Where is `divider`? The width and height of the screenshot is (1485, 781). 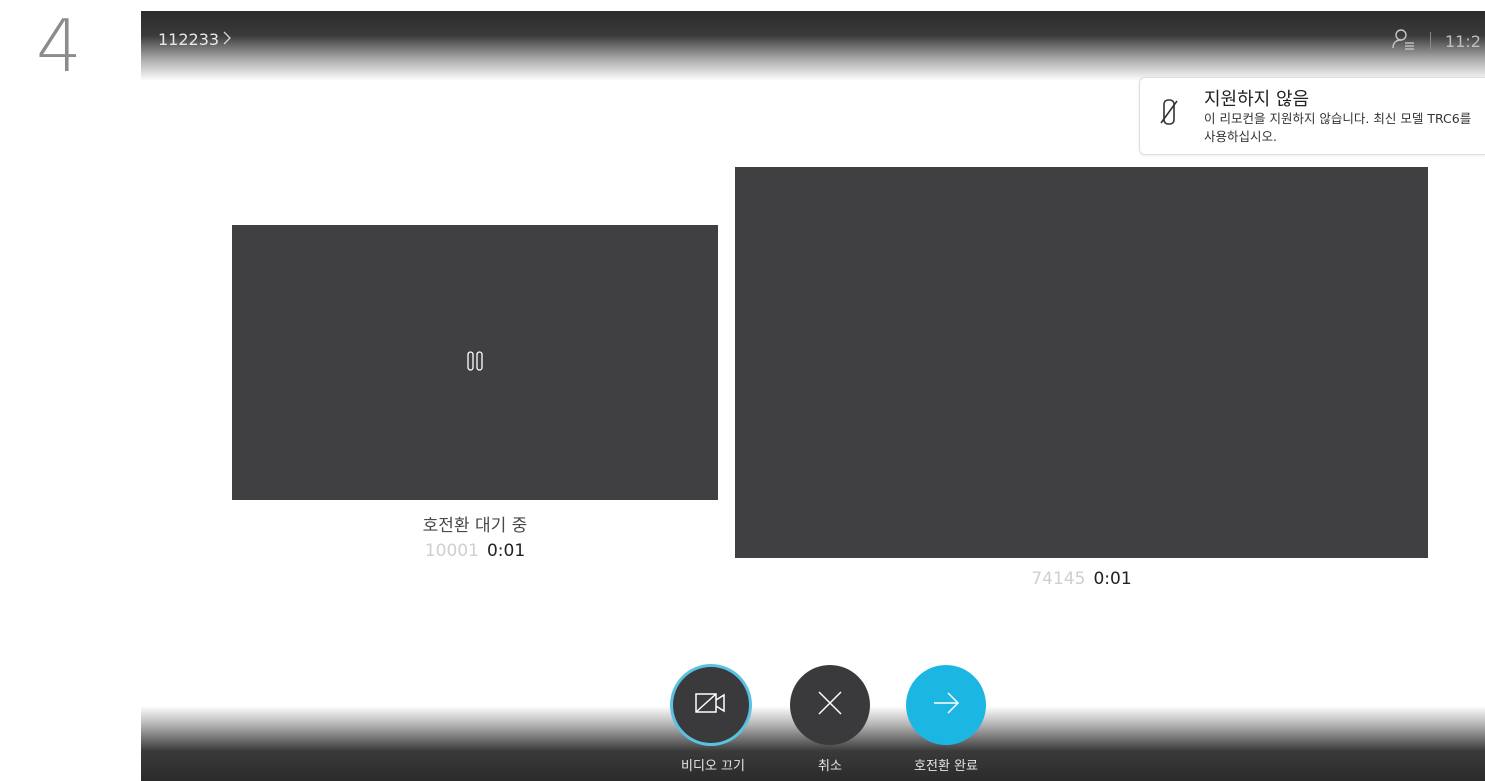 divider is located at coordinates (1430, 41).